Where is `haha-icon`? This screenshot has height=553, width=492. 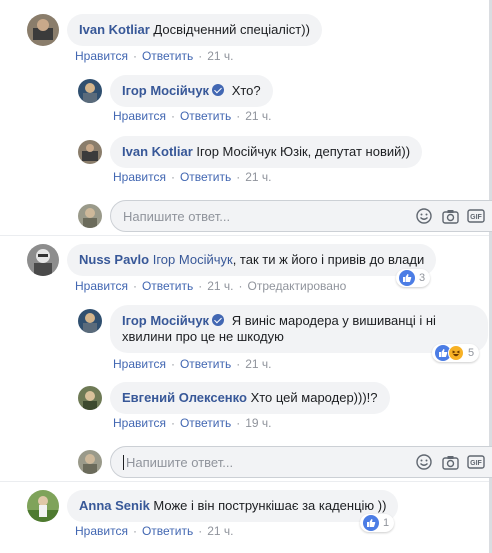
haha-icon is located at coordinates (456, 353).